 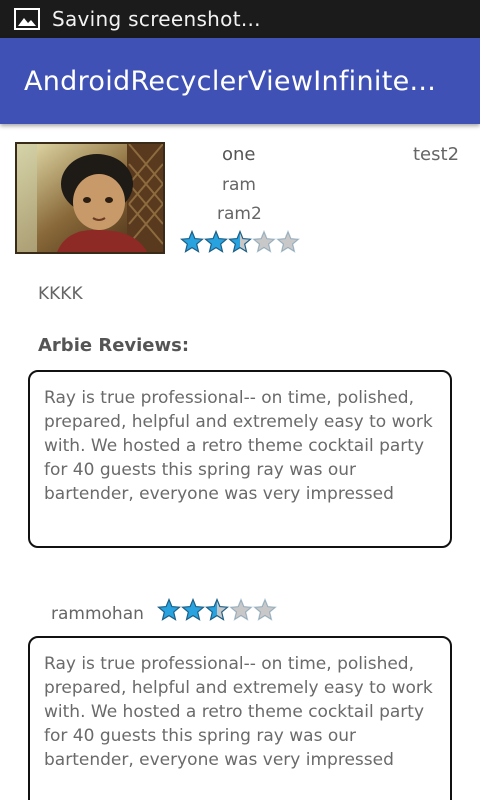 I want to click on reviews-heading: Arbie Reviews:, so click(x=114, y=345).